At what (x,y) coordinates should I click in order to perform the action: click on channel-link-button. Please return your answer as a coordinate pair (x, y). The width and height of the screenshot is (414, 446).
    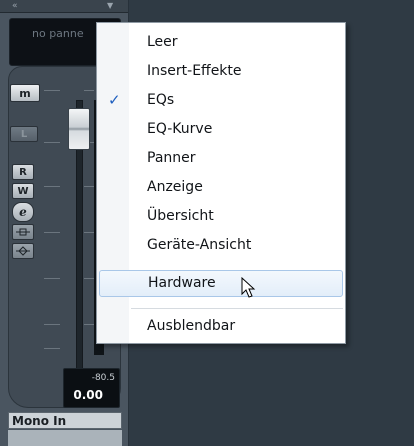
    Looking at the image, I should click on (23, 251).